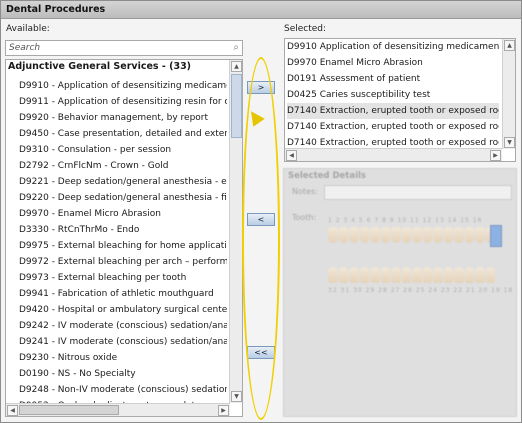  I want to click on selected-label: Selected:, so click(305, 29).